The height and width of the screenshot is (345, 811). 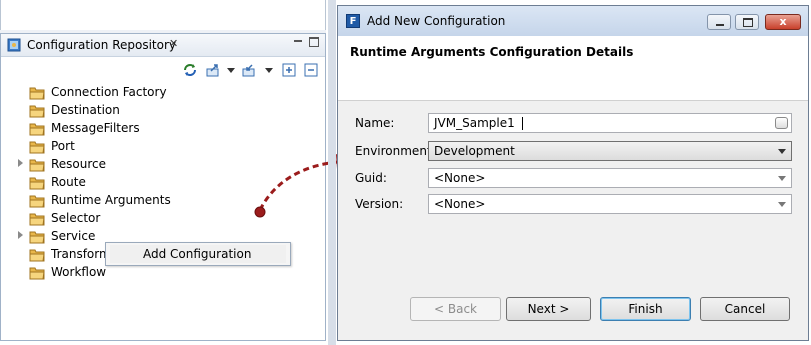 What do you see at coordinates (375, 123) in the screenshot?
I see `name-label: Name:` at bounding box center [375, 123].